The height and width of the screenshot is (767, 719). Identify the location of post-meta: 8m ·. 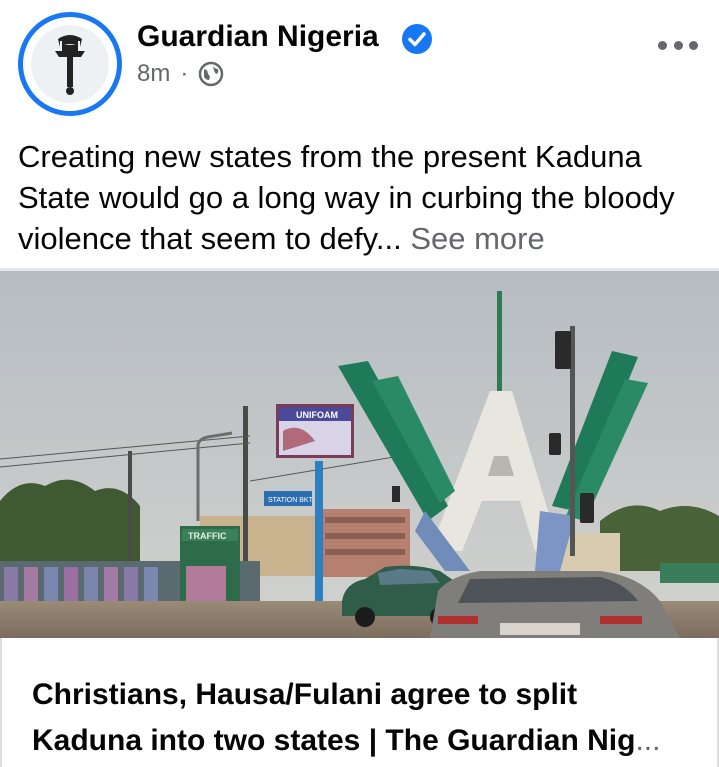
(180, 74).